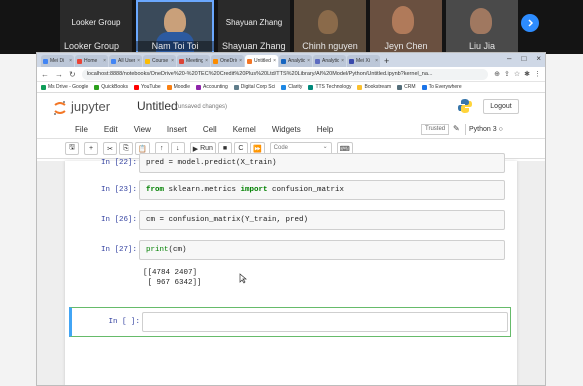 This screenshot has height=386, width=583. Describe the element at coordinates (406, 27) in the screenshot. I see `participant-tile-5: Jeyn Chen` at that location.